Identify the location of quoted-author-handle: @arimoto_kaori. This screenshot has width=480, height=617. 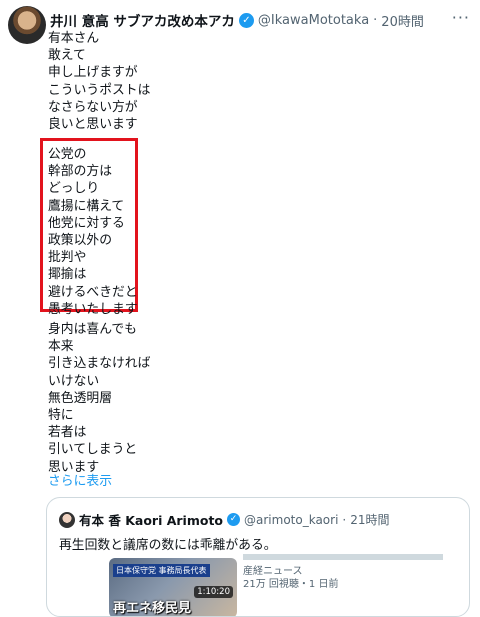
(291, 520).